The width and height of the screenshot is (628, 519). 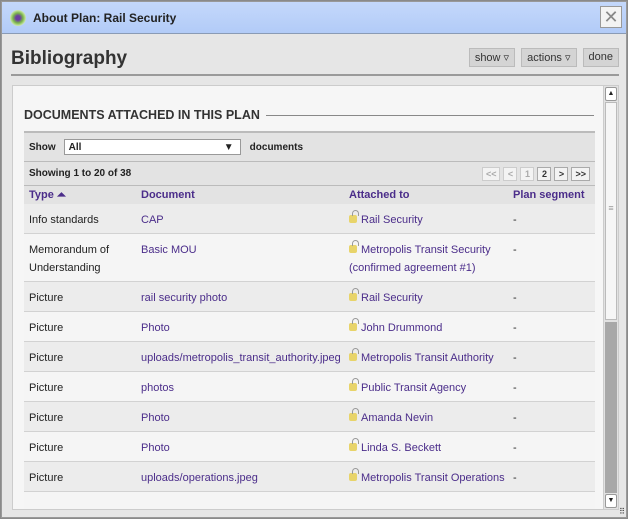 What do you see at coordinates (397, 418) in the screenshot?
I see `attached-to-link: Amanda Nevin` at bounding box center [397, 418].